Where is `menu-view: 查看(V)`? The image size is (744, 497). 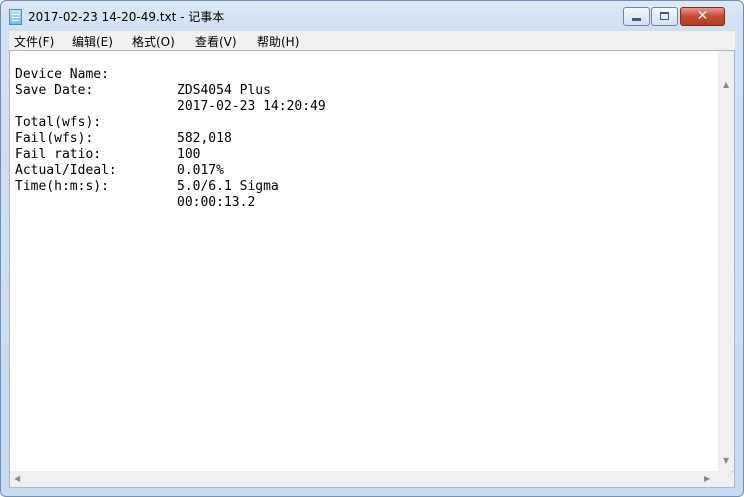 menu-view: 查看(V) is located at coordinates (216, 41).